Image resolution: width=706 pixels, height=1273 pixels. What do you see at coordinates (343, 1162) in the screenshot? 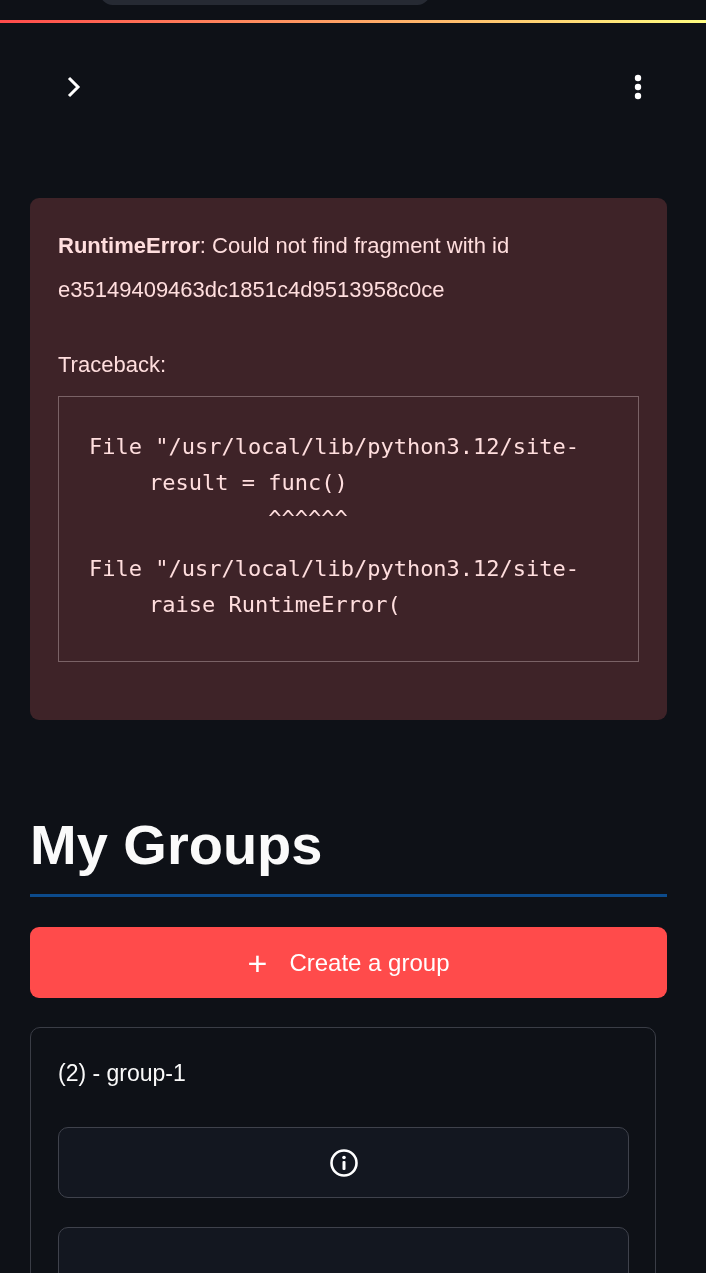
I see `info-icon` at bounding box center [343, 1162].